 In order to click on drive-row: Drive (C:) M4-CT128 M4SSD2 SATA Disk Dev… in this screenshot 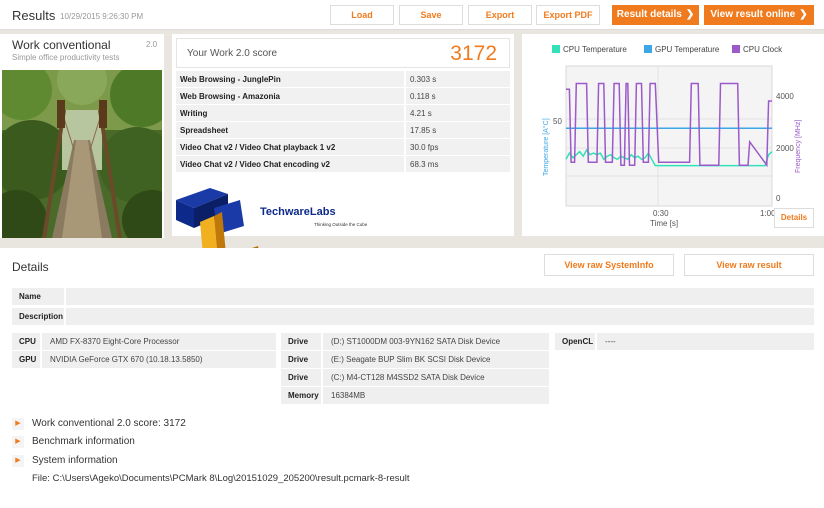, I will do `click(415, 377)`.